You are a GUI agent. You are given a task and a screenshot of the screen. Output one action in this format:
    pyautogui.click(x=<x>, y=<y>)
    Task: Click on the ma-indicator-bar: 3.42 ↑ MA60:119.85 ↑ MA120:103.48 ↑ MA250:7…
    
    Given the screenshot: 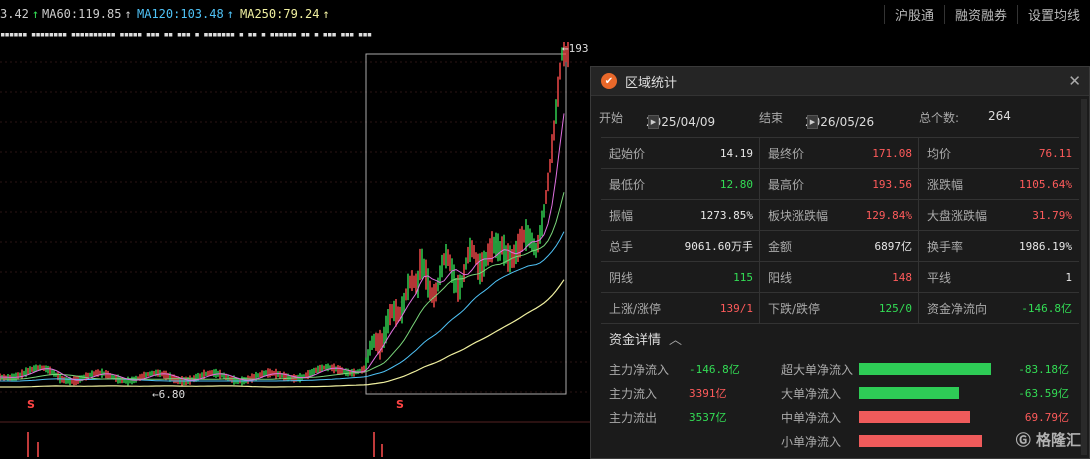 What is the action you would take?
    pyautogui.click(x=545, y=14)
    